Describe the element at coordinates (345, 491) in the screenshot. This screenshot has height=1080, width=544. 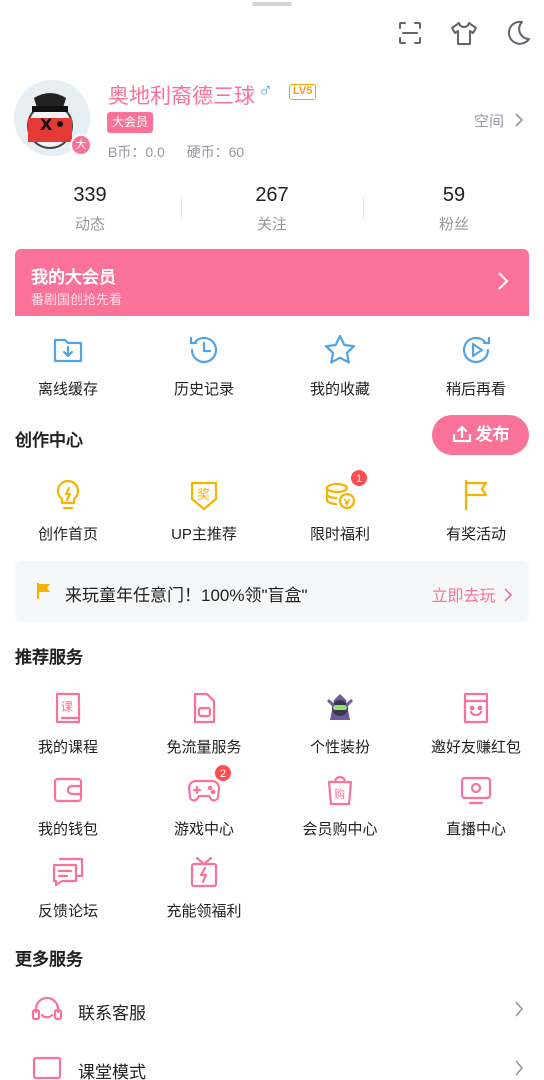
I see `coins-icon: 1` at that location.